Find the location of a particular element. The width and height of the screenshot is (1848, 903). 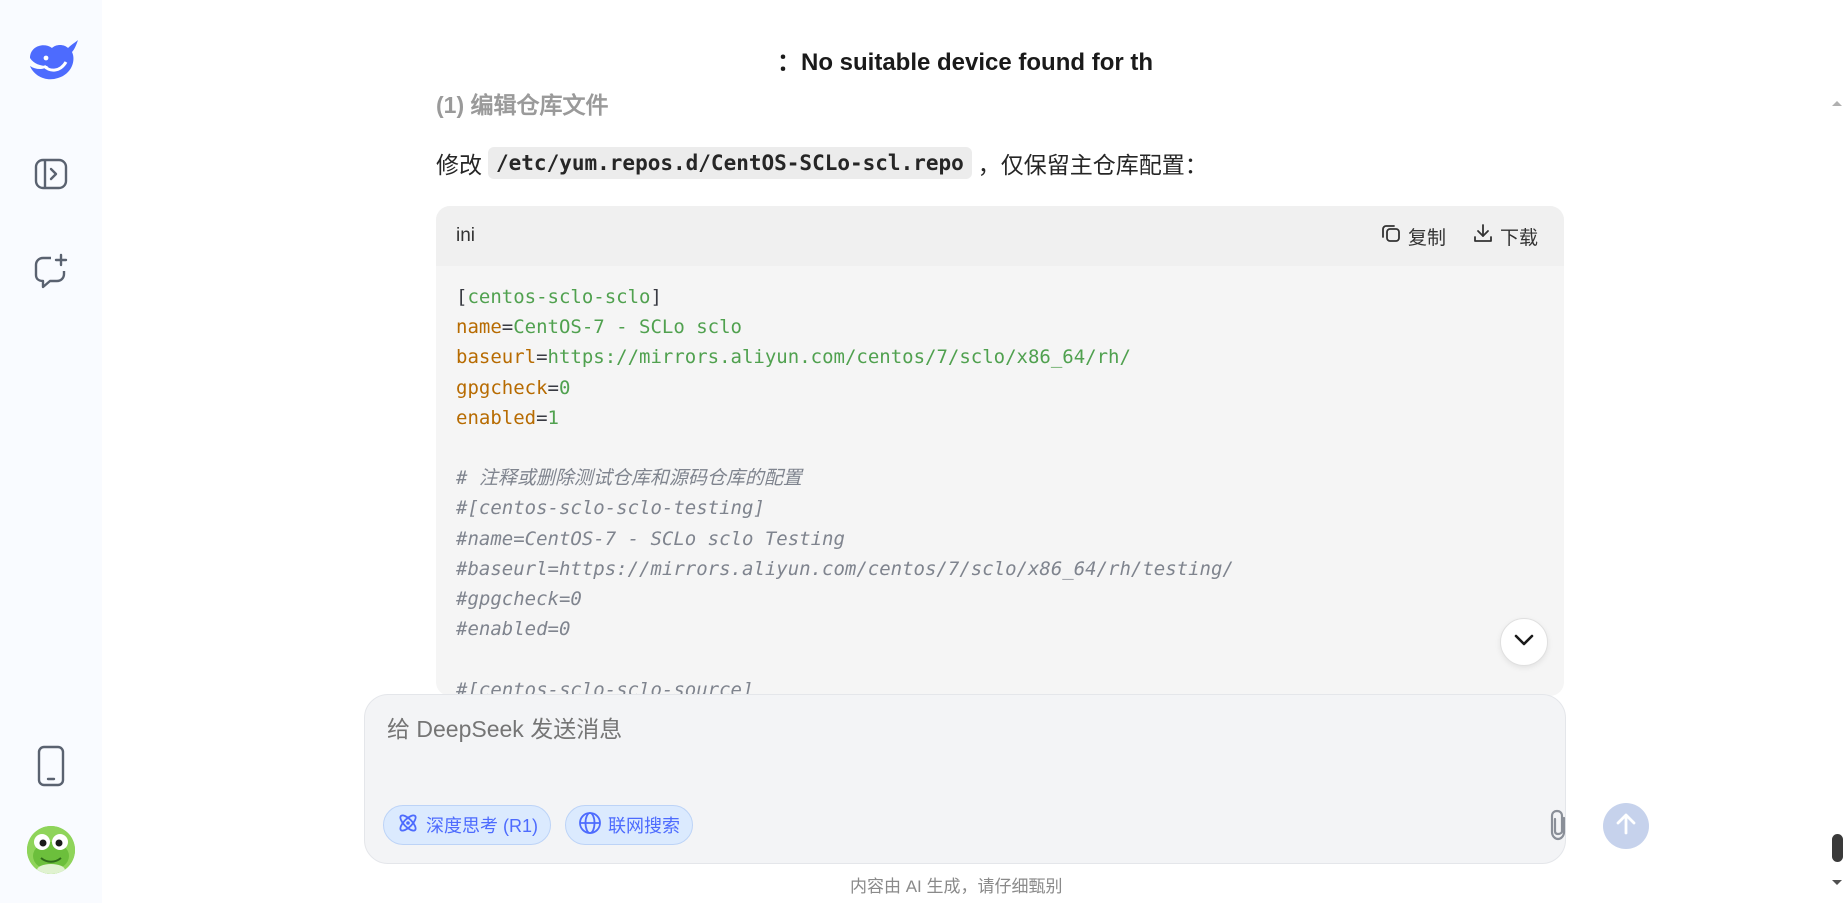

code-token: name is located at coordinates (479, 327).